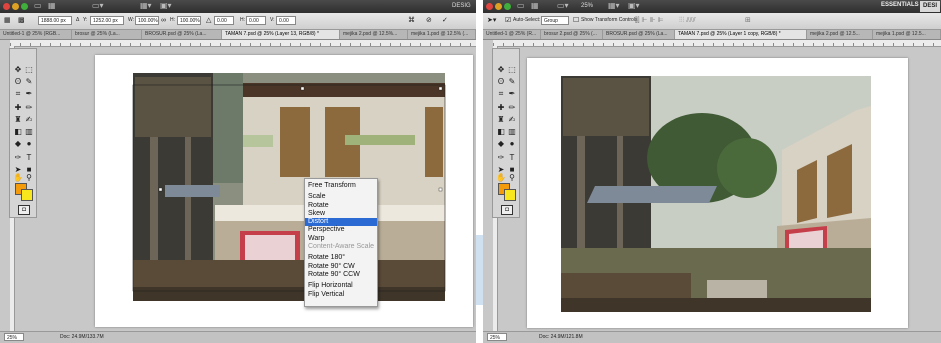  What do you see at coordinates (7, 20) in the screenshot?
I see `reference-point-icon: ▦` at bounding box center [7, 20].